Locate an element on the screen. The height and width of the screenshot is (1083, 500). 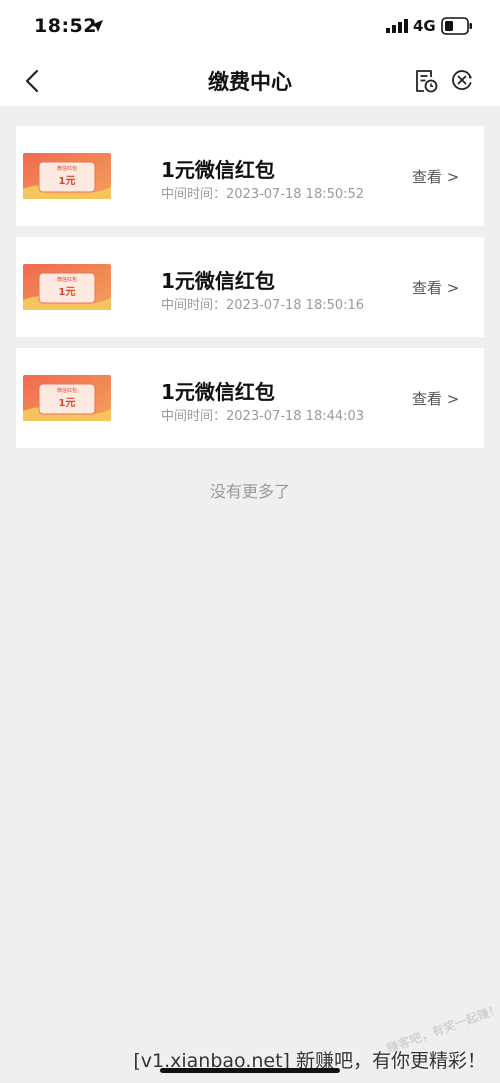
item-time: 中间时间：2023-07-18 18:44:03 is located at coordinates (263, 416).